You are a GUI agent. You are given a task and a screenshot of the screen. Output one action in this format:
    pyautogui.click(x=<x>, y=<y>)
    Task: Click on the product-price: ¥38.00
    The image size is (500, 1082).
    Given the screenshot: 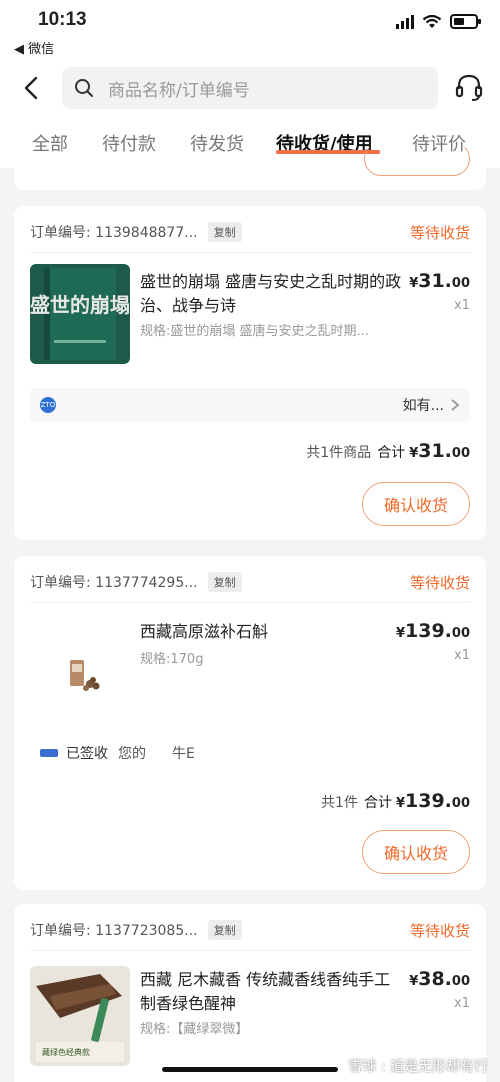 What is the action you would take?
    pyautogui.click(x=439, y=979)
    